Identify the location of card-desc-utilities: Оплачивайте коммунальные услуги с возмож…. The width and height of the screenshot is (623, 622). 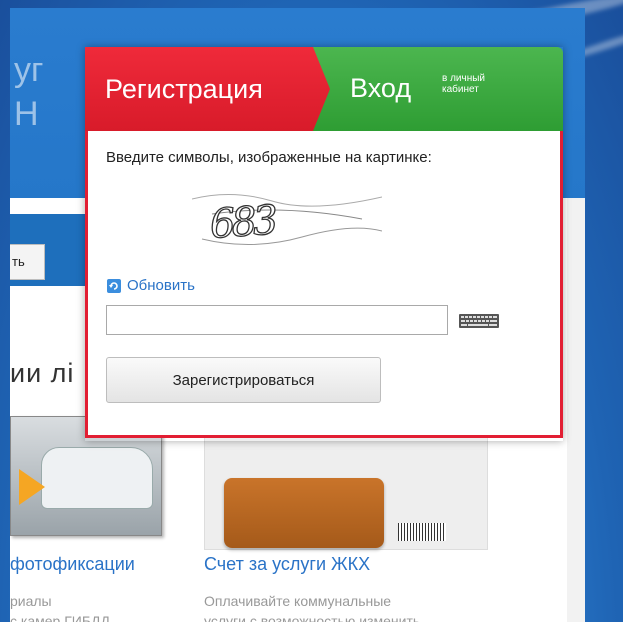
(344, 606).